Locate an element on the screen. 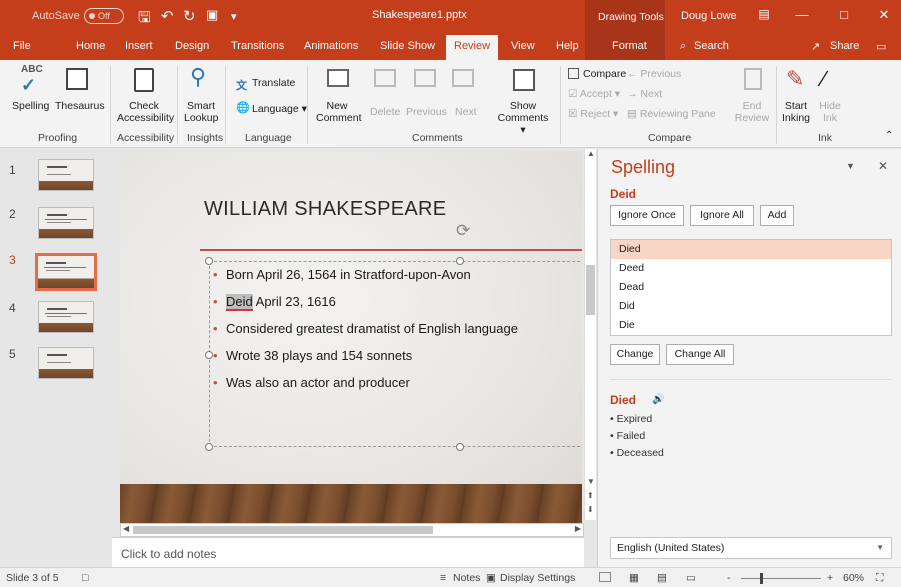  display-settings-button: Display Settings is located at coordinates (537, 578).